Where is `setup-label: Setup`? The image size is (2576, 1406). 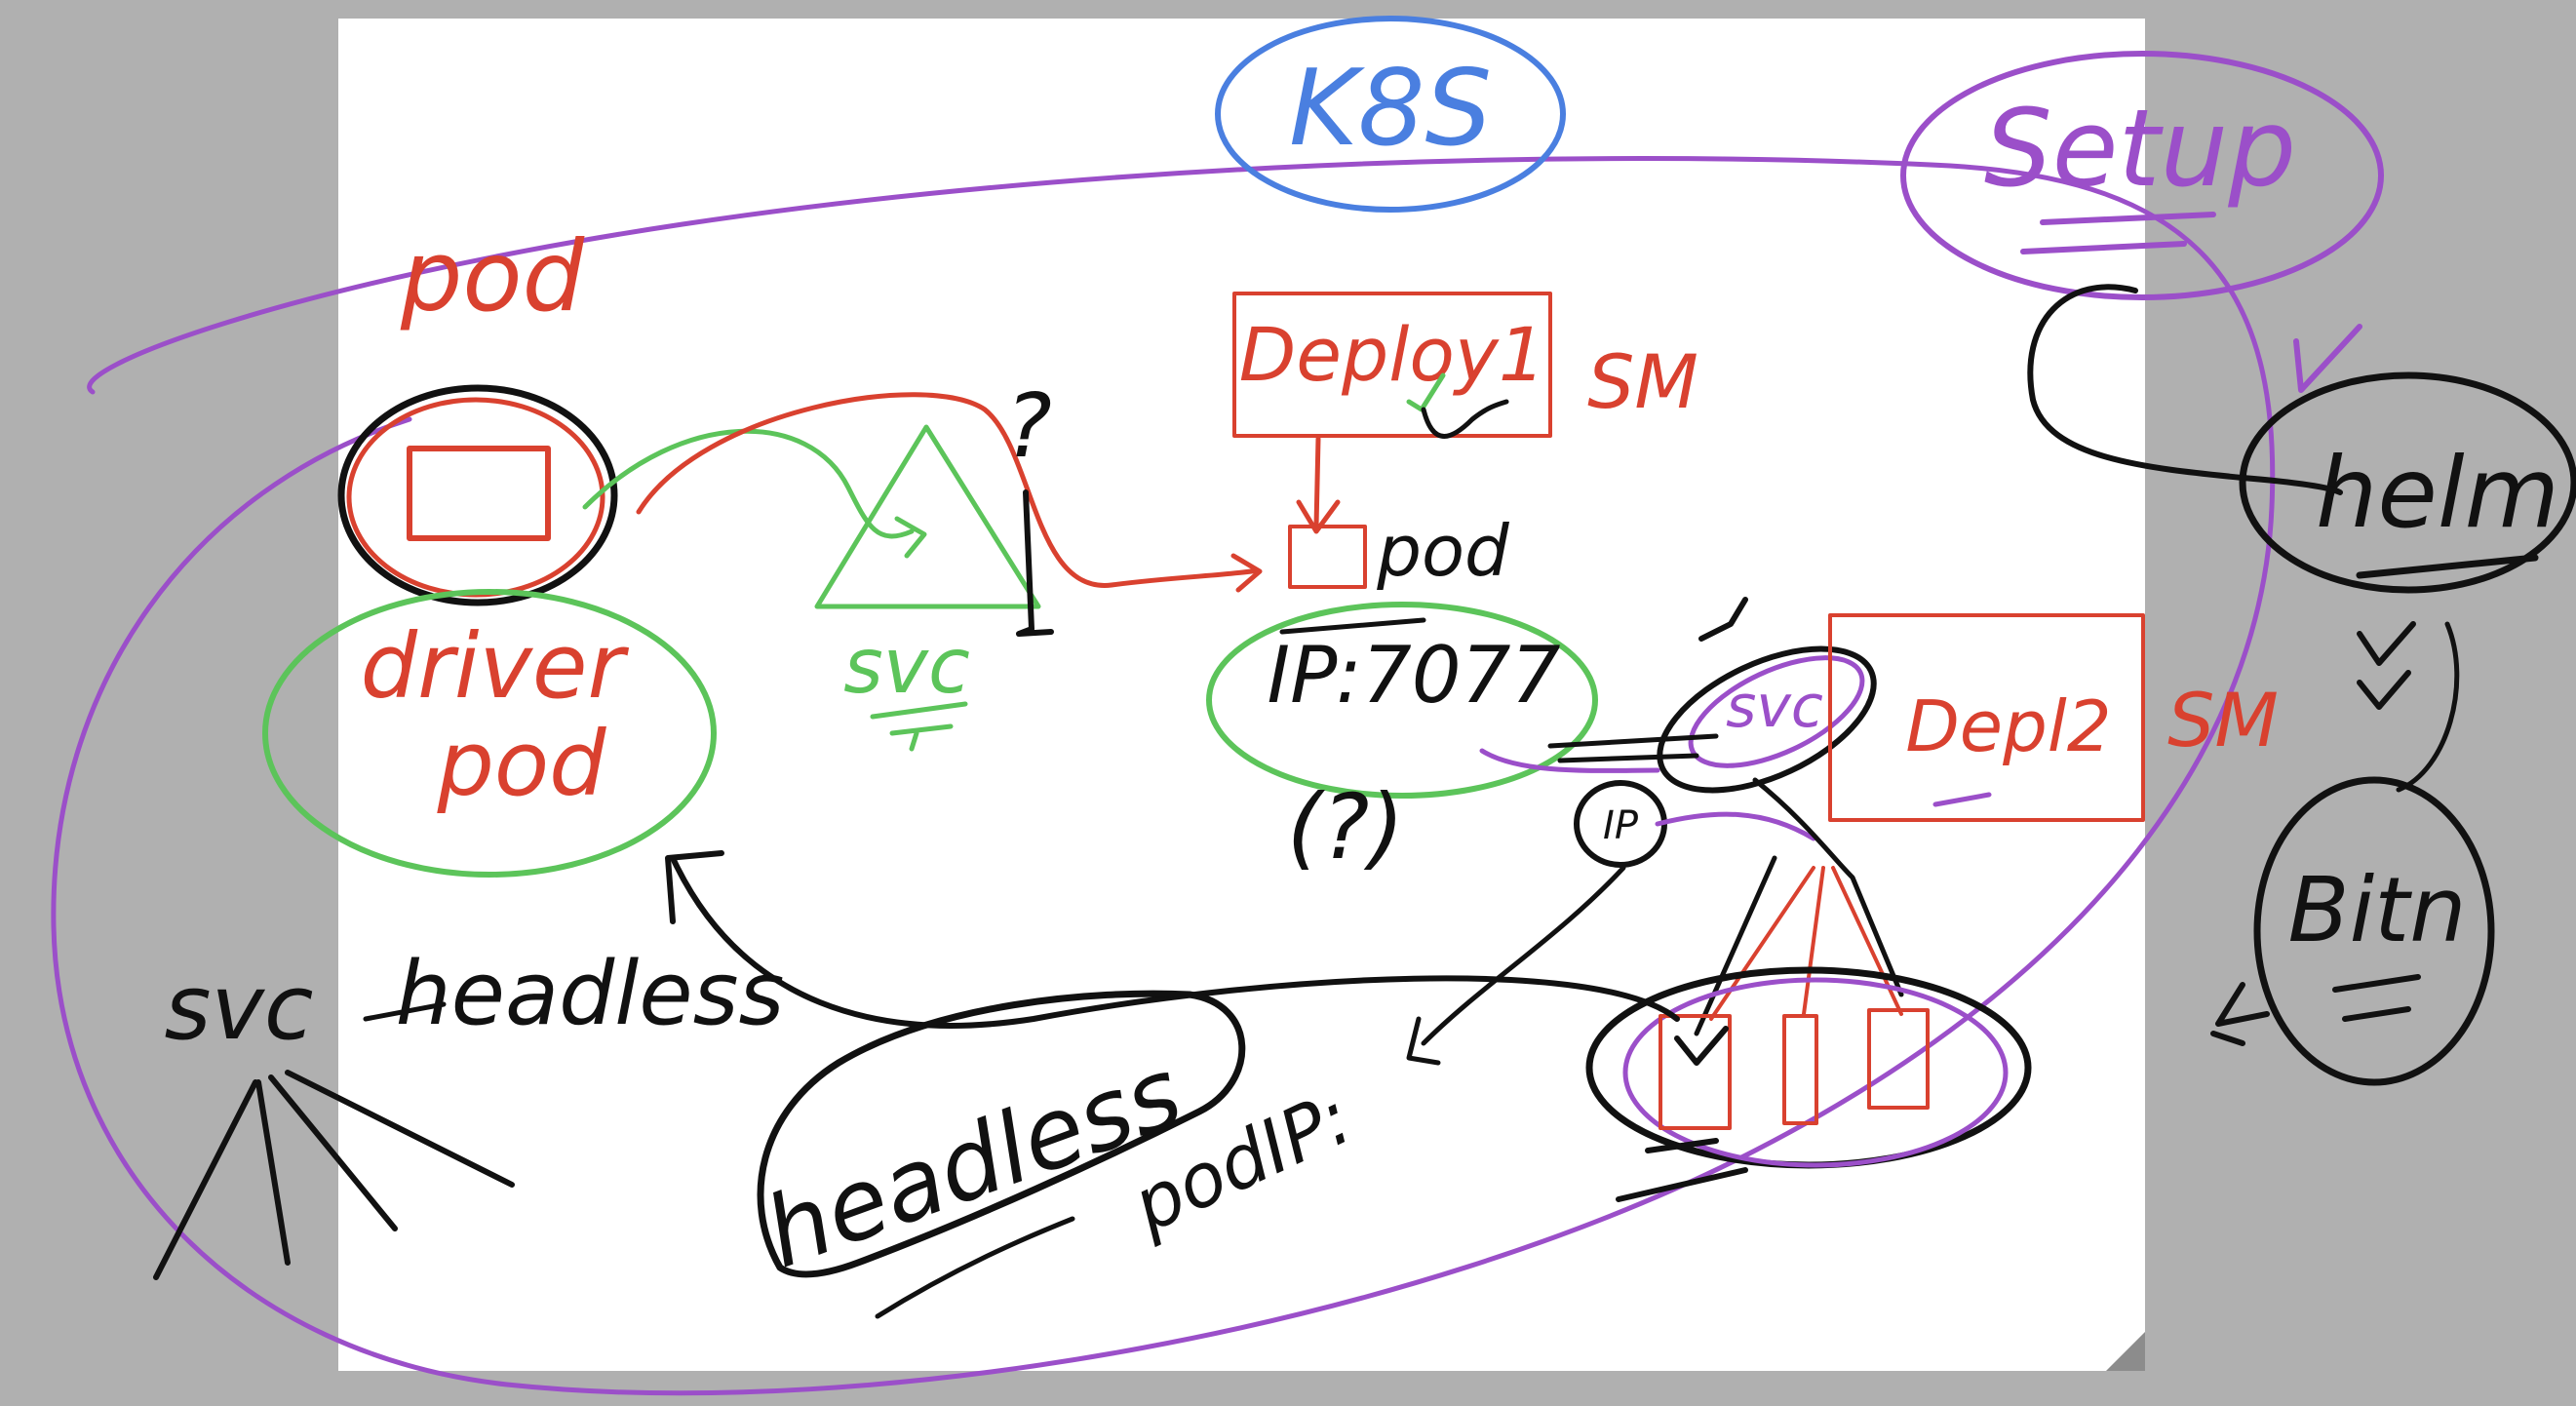
setup-label: Setup is located at coordinates (2140, 148).